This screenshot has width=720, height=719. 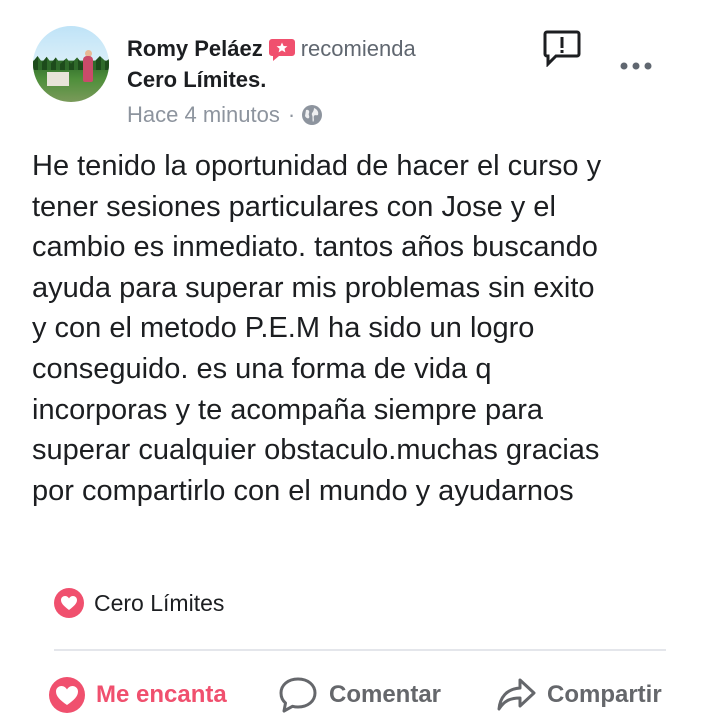 What do you see at coordinates (298, 695) in the screenshot?
I see `comment-icon` at bounding box center [298, 695].